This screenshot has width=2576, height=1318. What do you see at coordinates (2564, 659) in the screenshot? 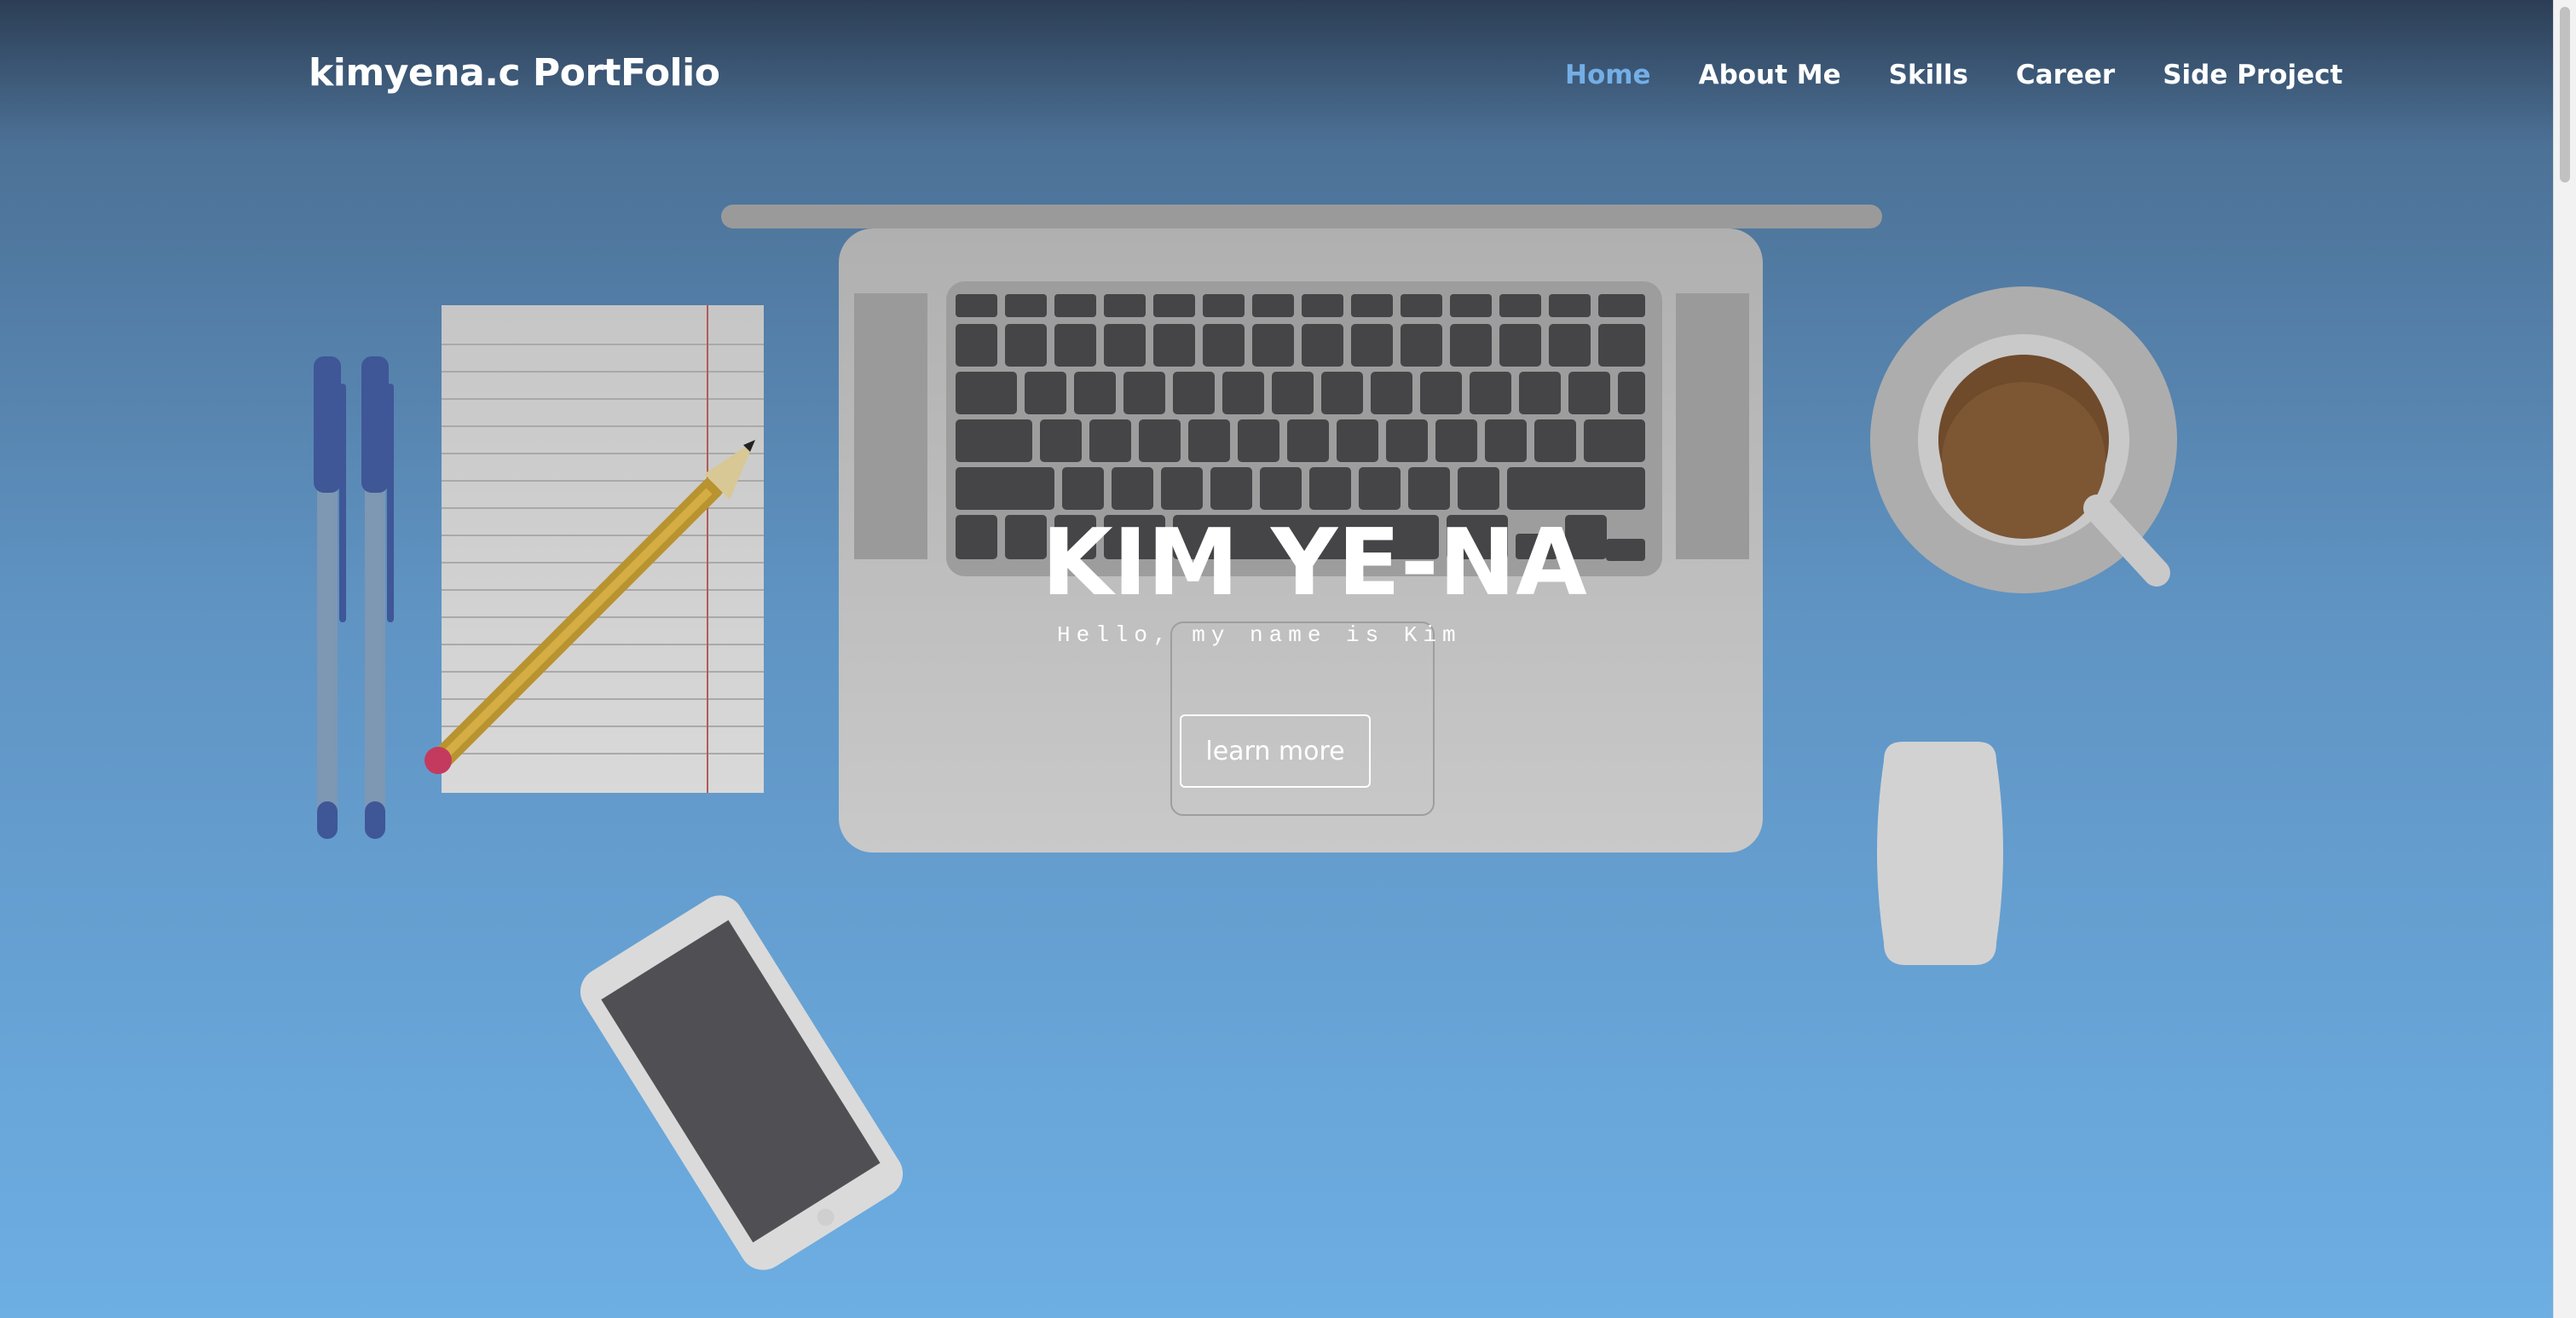
I see `page-scrollbar` at bounding box center [2564, 659].